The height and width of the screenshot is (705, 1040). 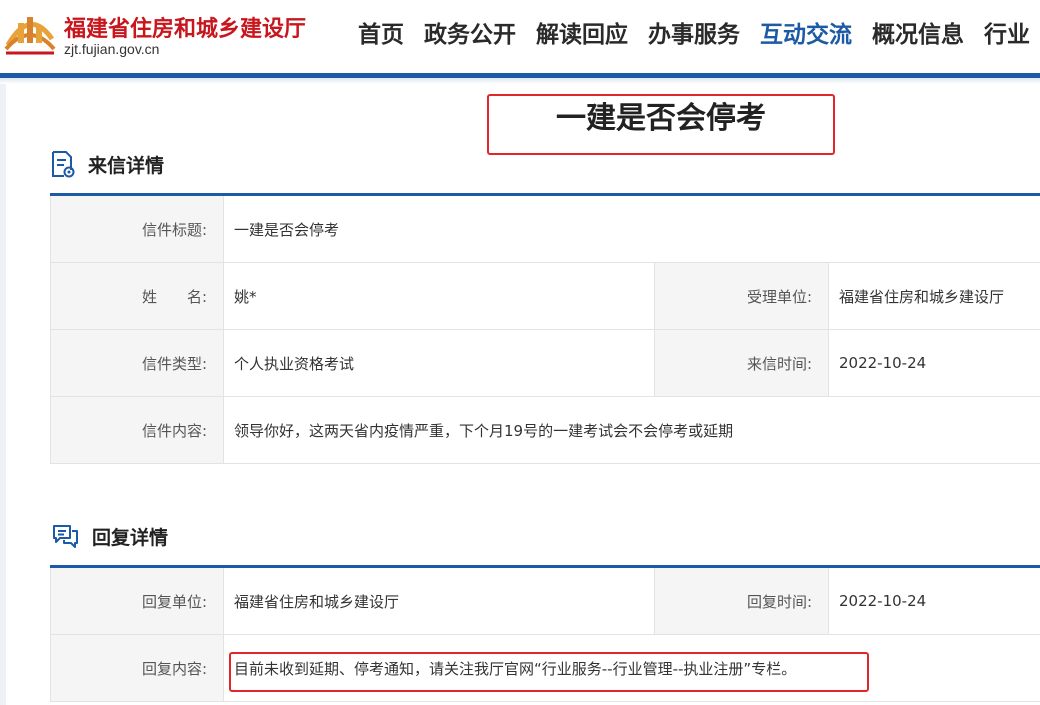 What do you see at coordinates (661, 124) in the screenshot?
I see `title-highlight-box` at bounding box center [661, 124].